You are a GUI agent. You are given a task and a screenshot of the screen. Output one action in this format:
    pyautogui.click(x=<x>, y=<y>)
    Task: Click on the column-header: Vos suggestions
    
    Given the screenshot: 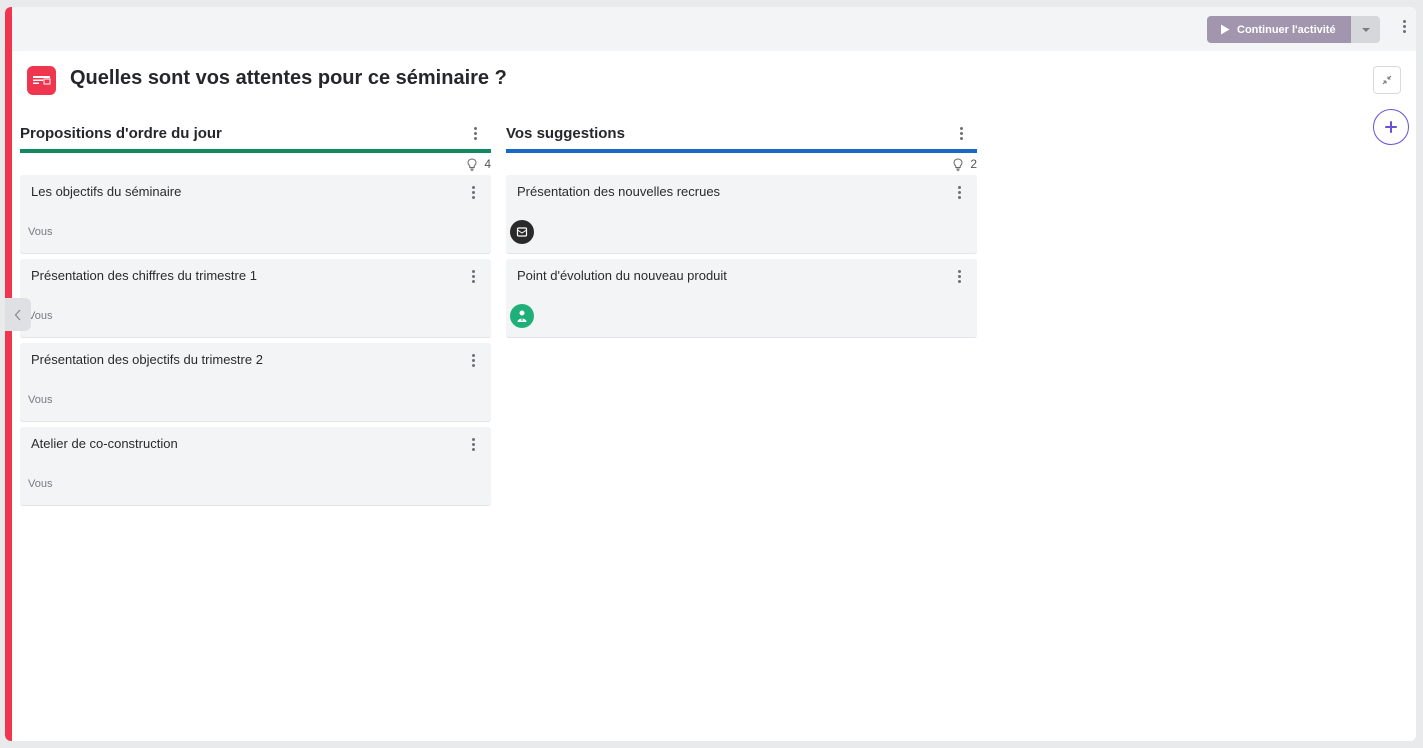 What is the action you would take?
    pyautogui.click(x=741, y=133)
    